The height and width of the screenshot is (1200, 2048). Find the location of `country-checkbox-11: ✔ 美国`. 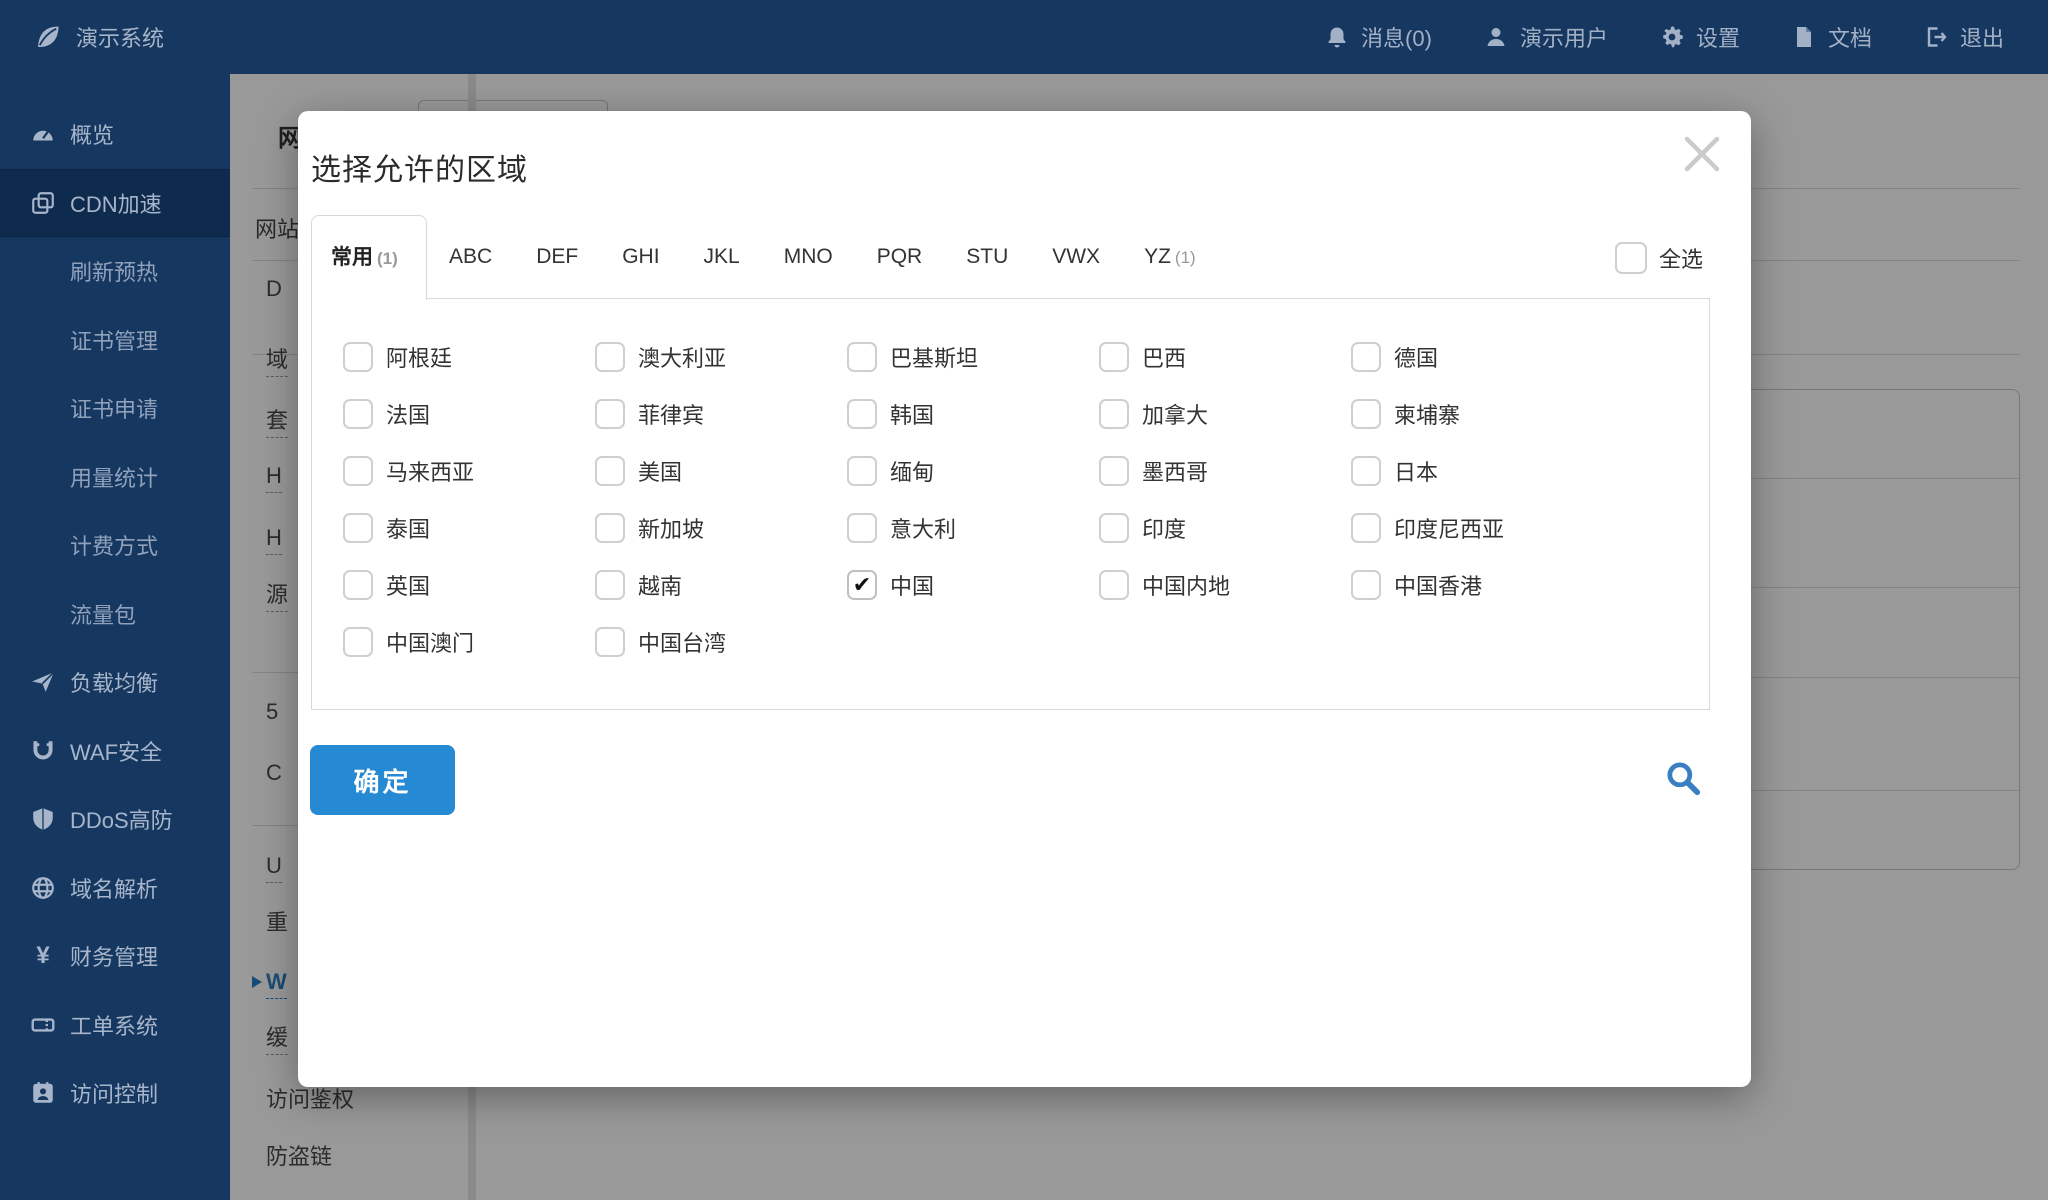

country-checkbox-11: ✔ 美国 is located at coordinates (721, 470).